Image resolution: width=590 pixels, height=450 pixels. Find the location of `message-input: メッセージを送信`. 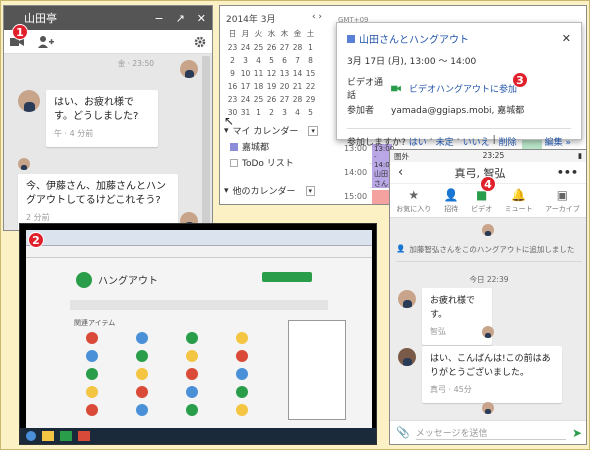

message-input: メッセージを送信 is located at coordinates (490, 433).